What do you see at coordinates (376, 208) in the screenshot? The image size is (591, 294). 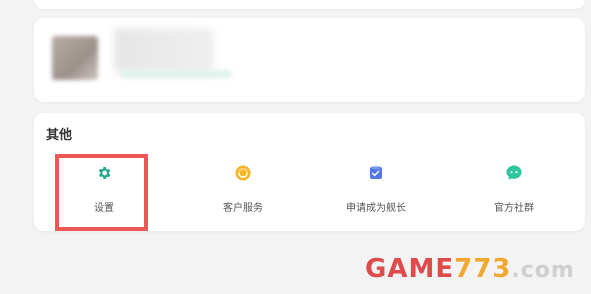 I see `apply-captain-label: 申请成为舰长` at bounding box center [376, 208].